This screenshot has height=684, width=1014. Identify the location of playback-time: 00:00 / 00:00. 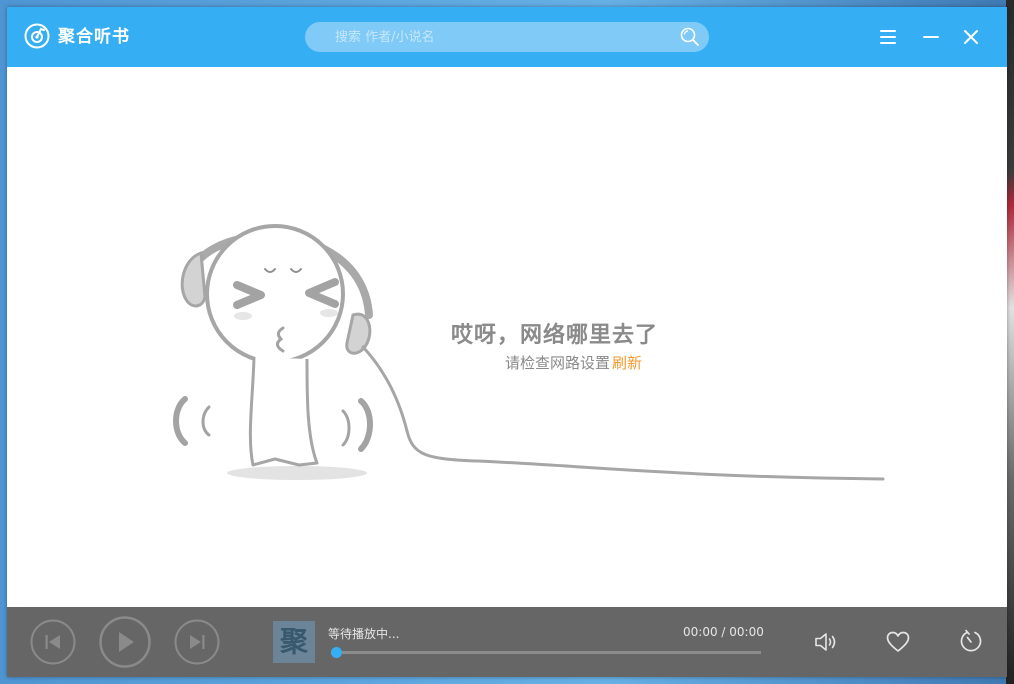
(723, 632).